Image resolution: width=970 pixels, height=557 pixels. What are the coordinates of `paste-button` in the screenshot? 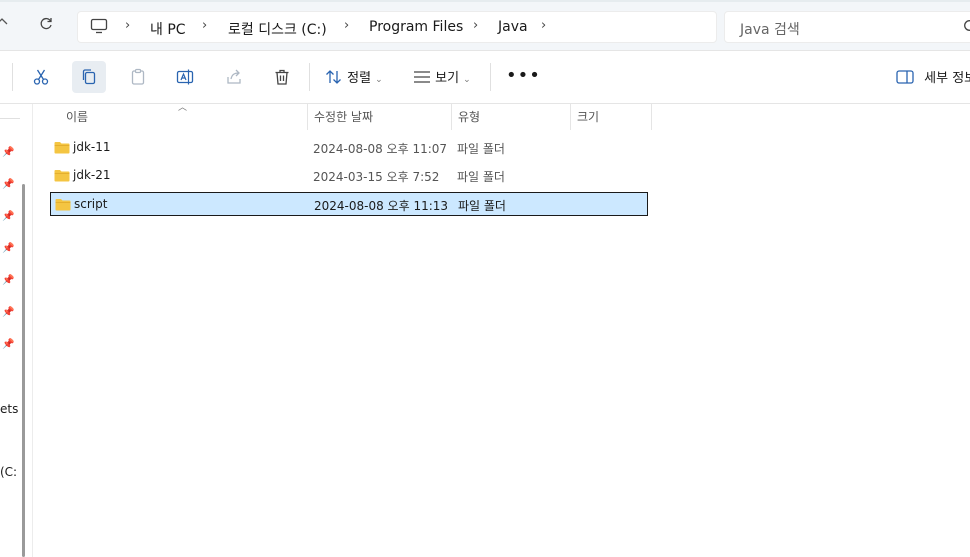 It's located at (138, 77).